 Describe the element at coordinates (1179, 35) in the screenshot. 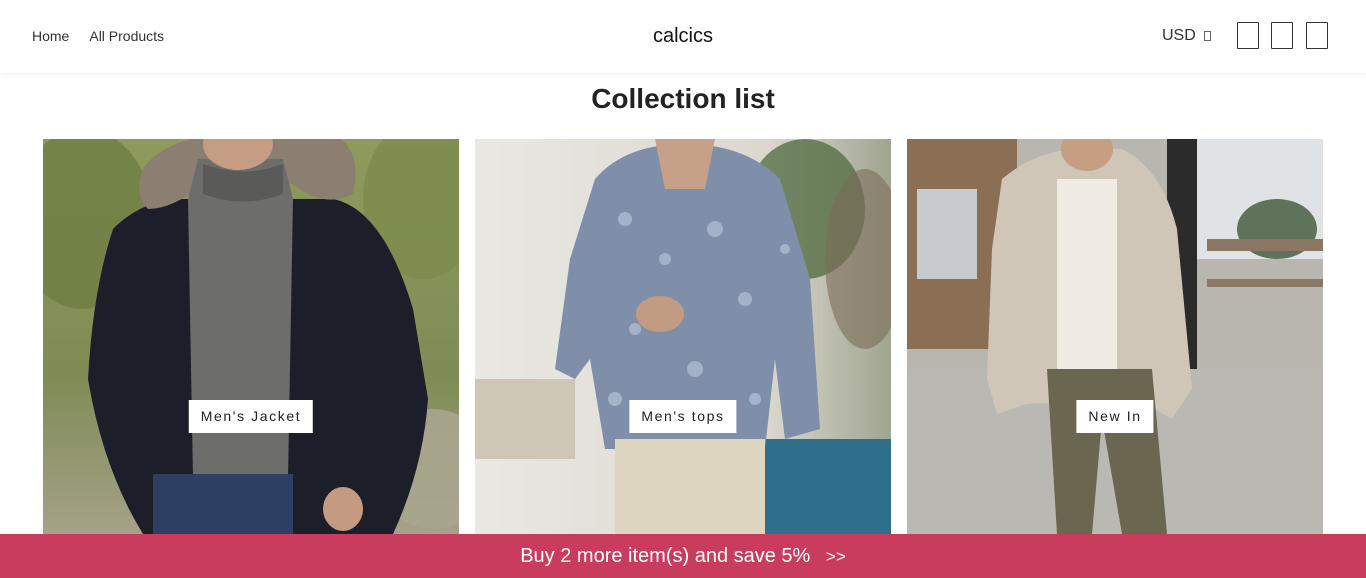

I see `currency-label: USD` at that location.